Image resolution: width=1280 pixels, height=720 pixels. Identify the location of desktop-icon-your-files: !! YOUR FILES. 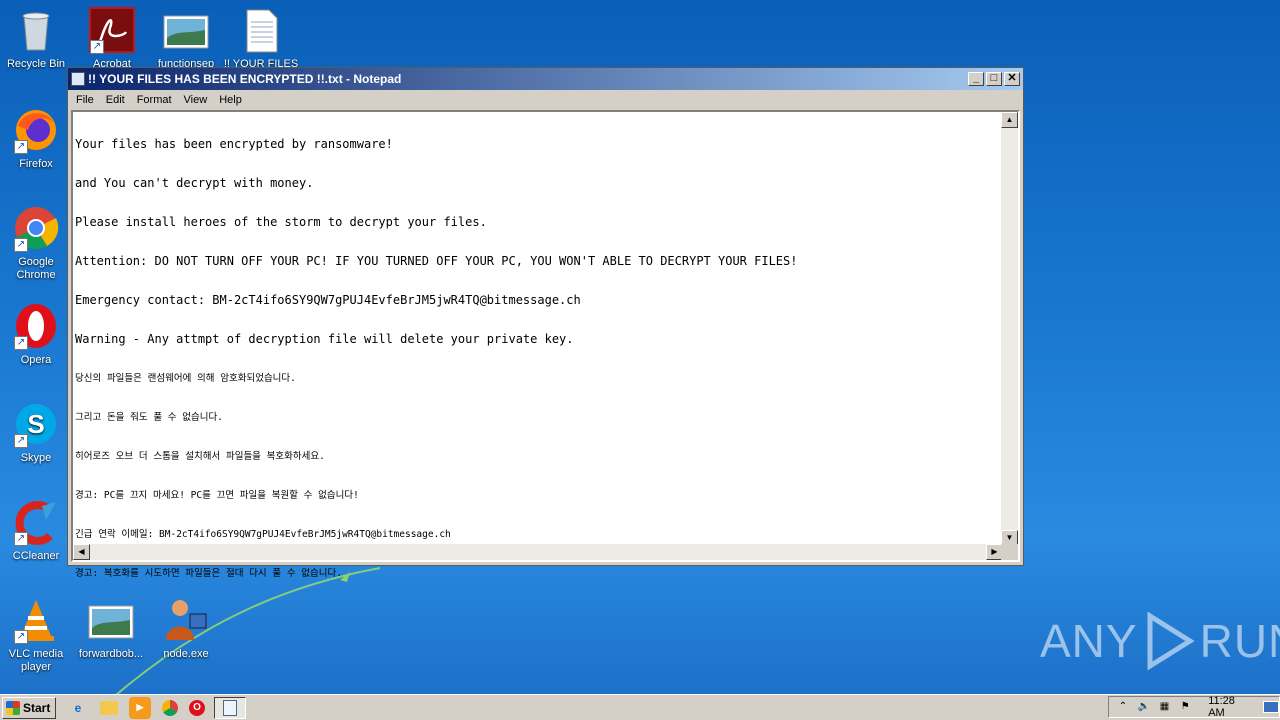
(261, 38).